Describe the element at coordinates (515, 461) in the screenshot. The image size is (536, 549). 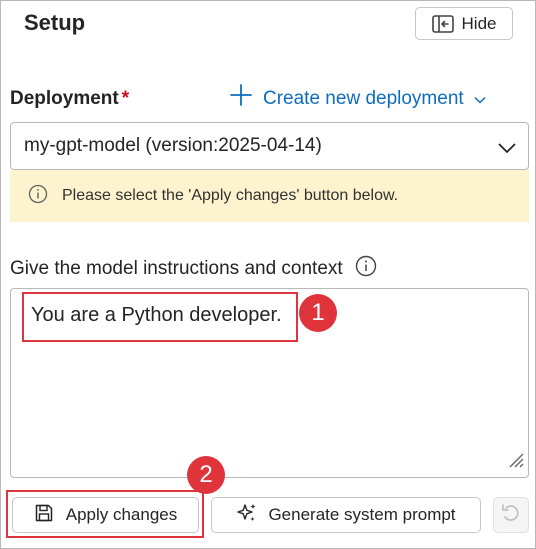
I see `resize-grip-icon` at that location.